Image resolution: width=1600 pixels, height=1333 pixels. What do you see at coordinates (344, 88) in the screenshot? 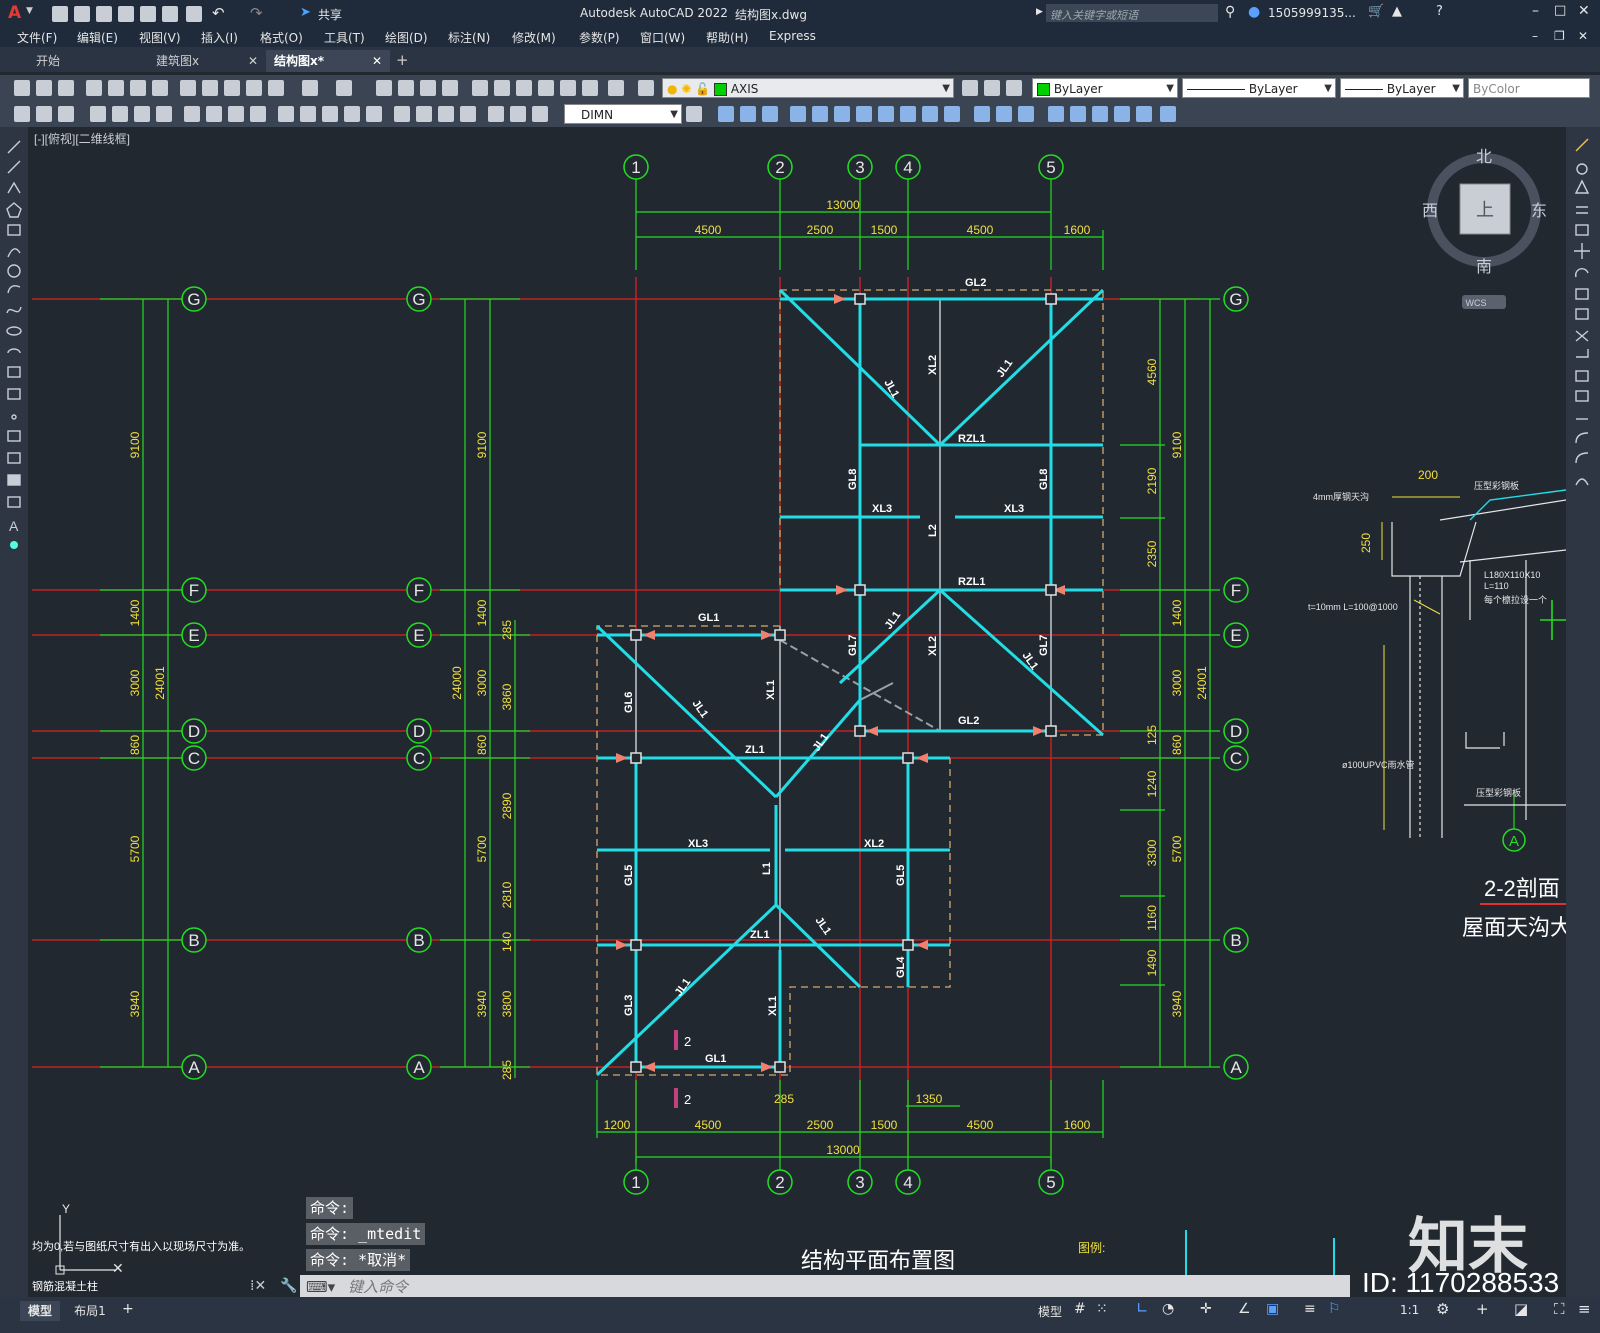
I see `redo-icon` at bounding box center [344, 88].